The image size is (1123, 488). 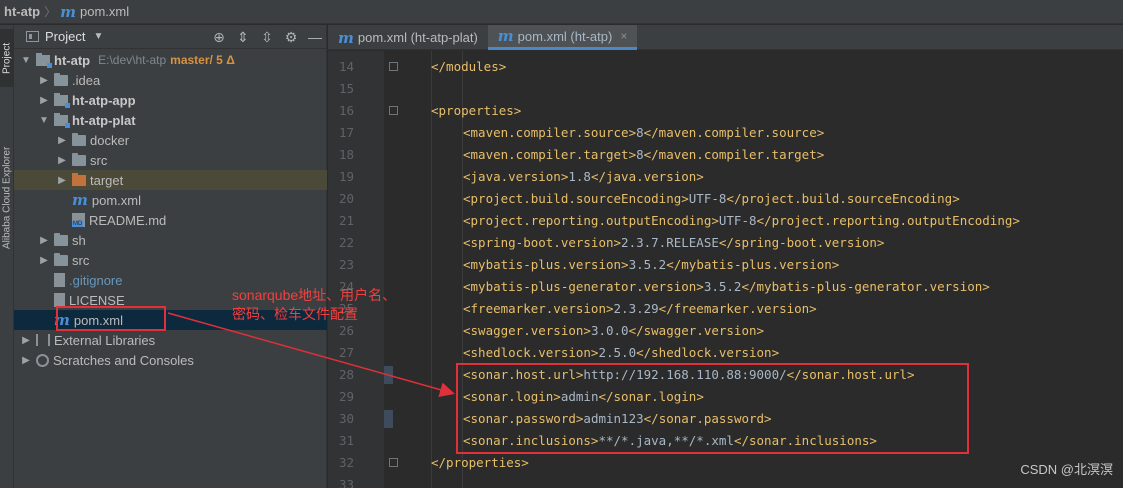 What do you see at coordinates (311, 354) in the screenshot?
I see `annotation-arrow` at bounding box center [311, 354].